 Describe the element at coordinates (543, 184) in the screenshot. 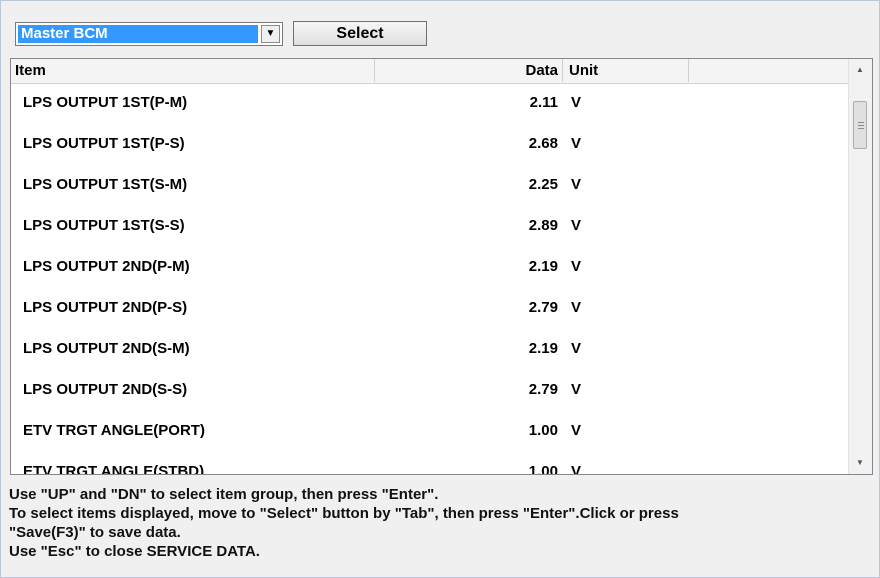

I see `row-data: 2.25` at that location.